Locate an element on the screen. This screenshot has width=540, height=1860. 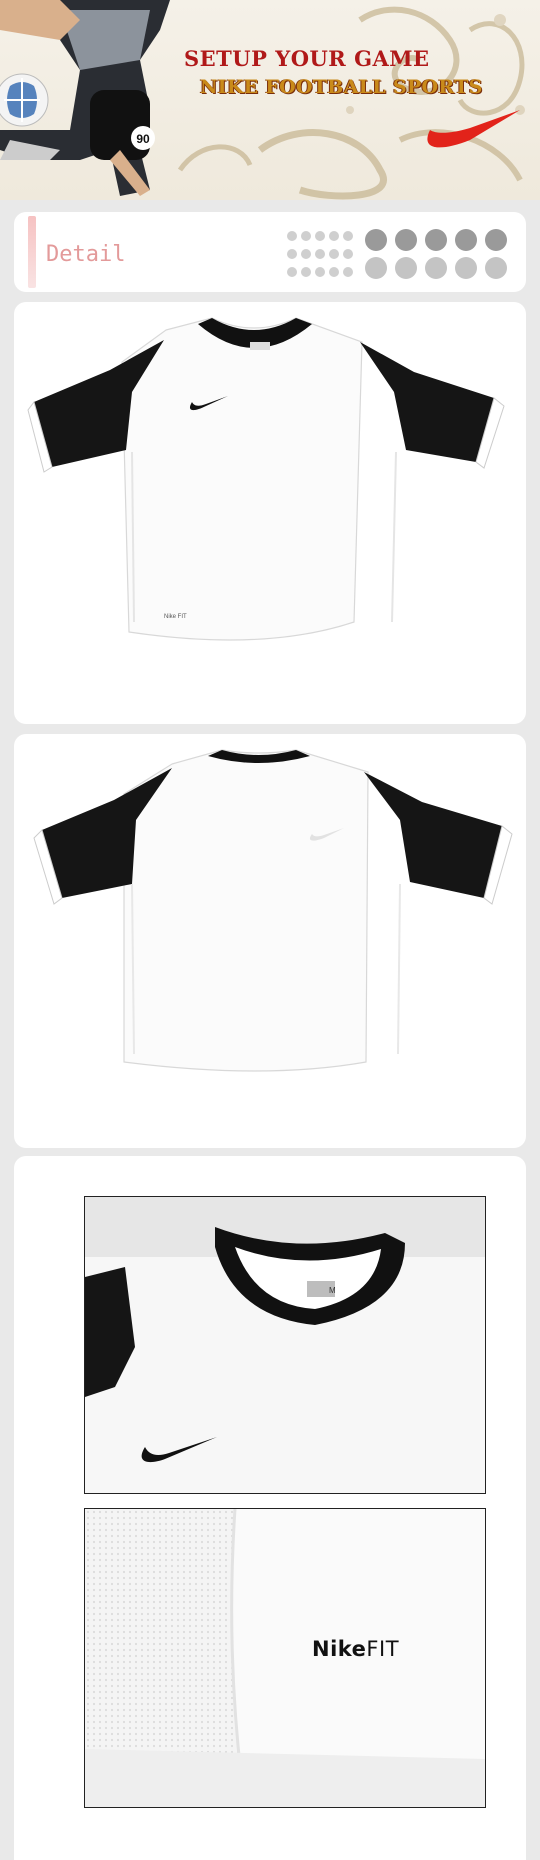
detail-label: Detail is located at coordinates (86, 254).